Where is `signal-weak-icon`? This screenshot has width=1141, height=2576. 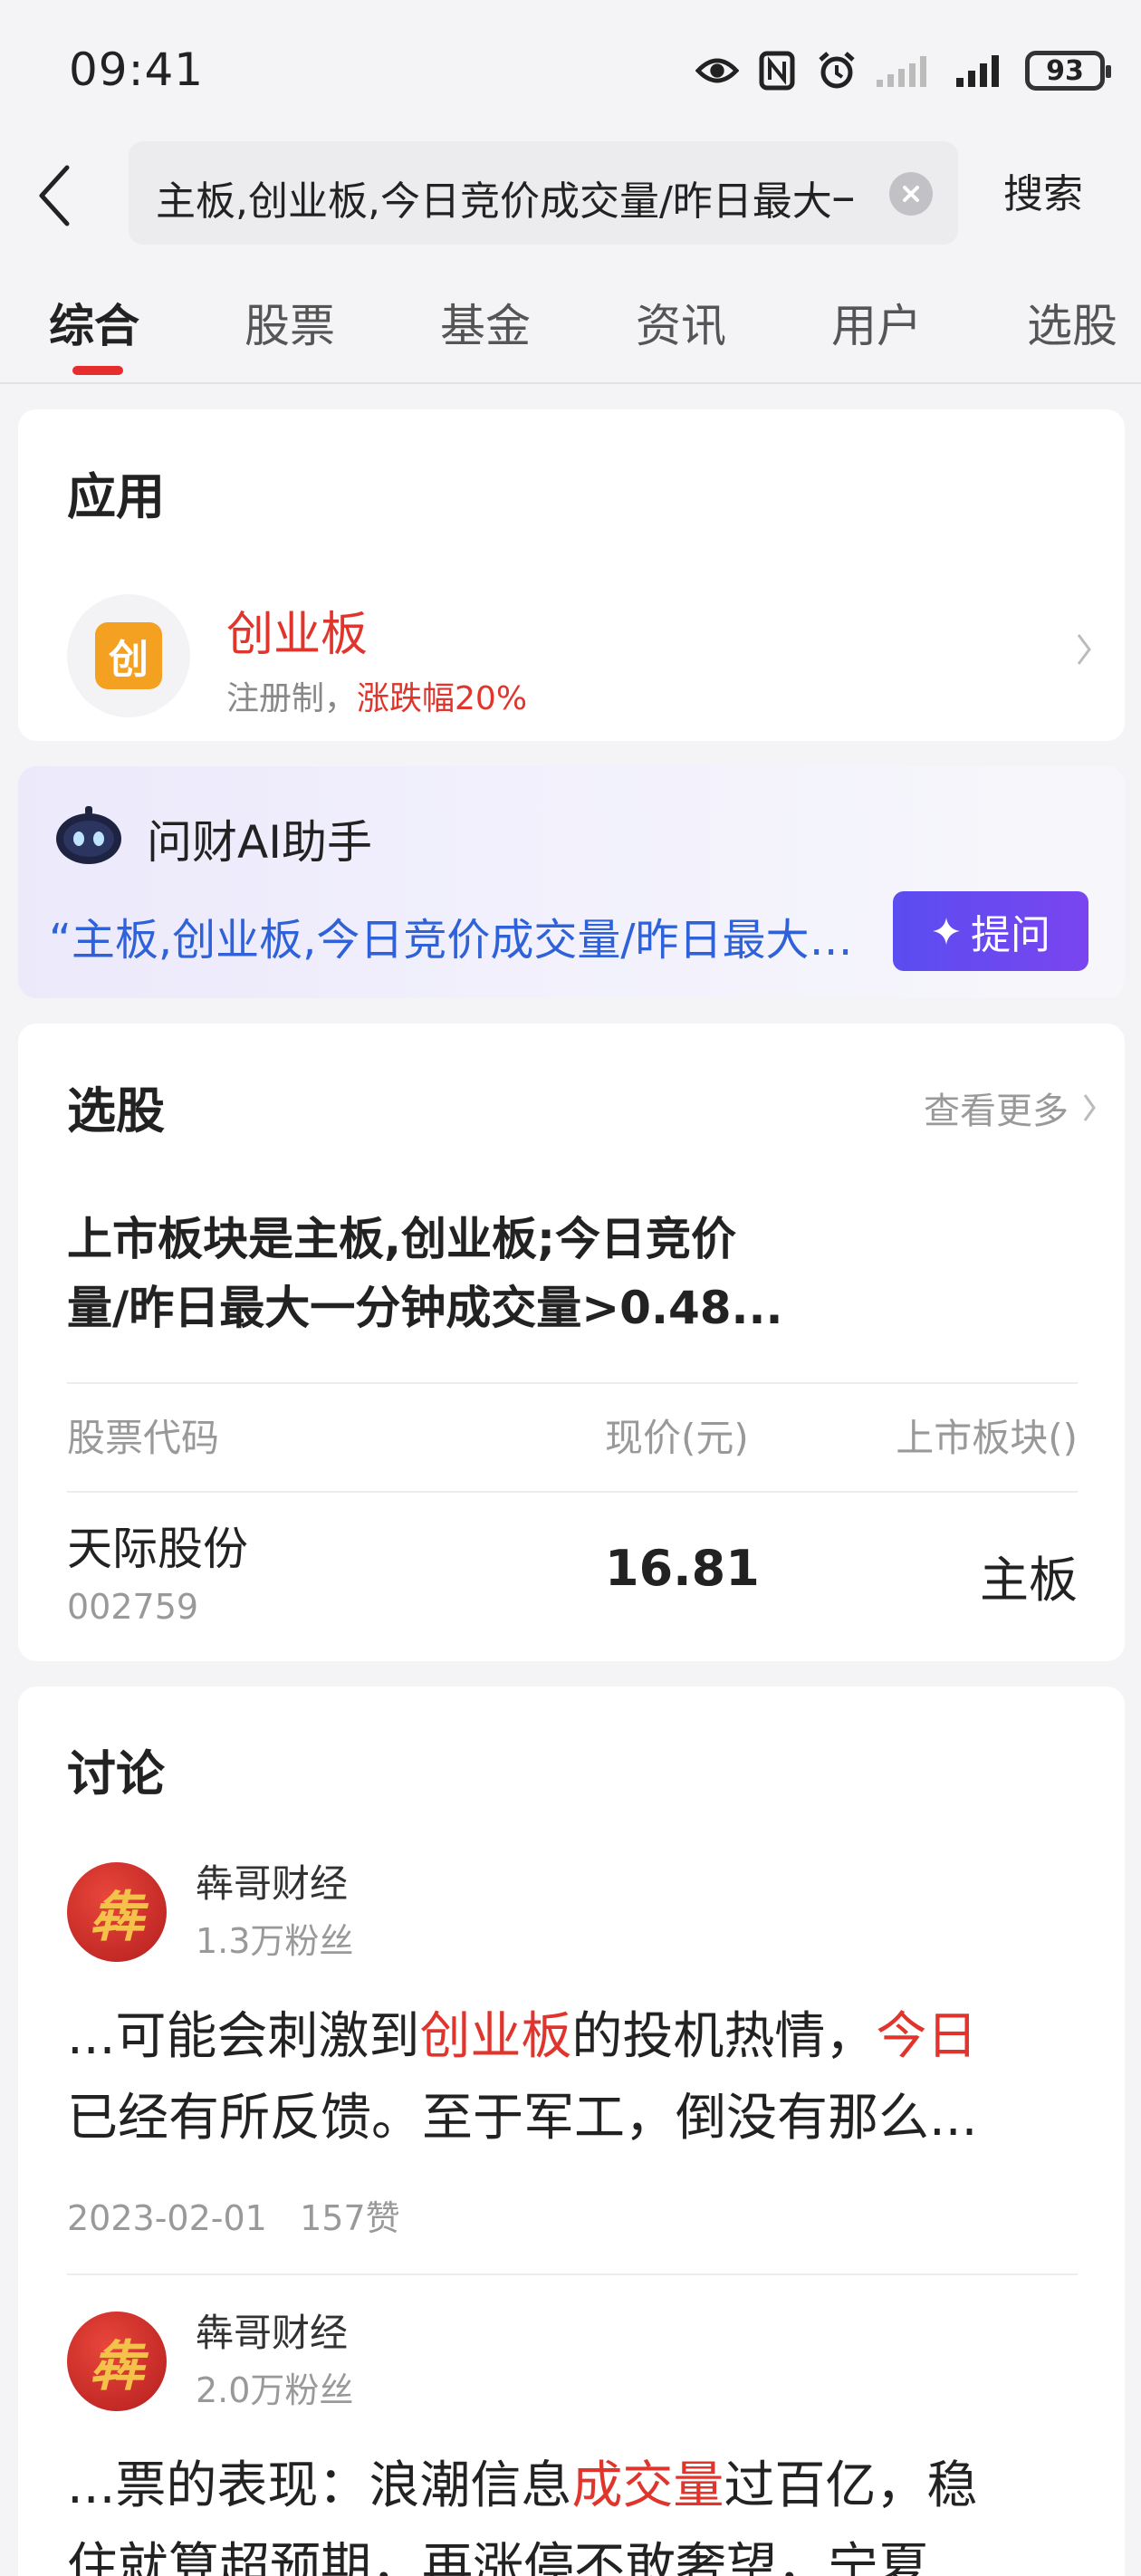
signal-weak-icon is located at coordinates (907, 70).